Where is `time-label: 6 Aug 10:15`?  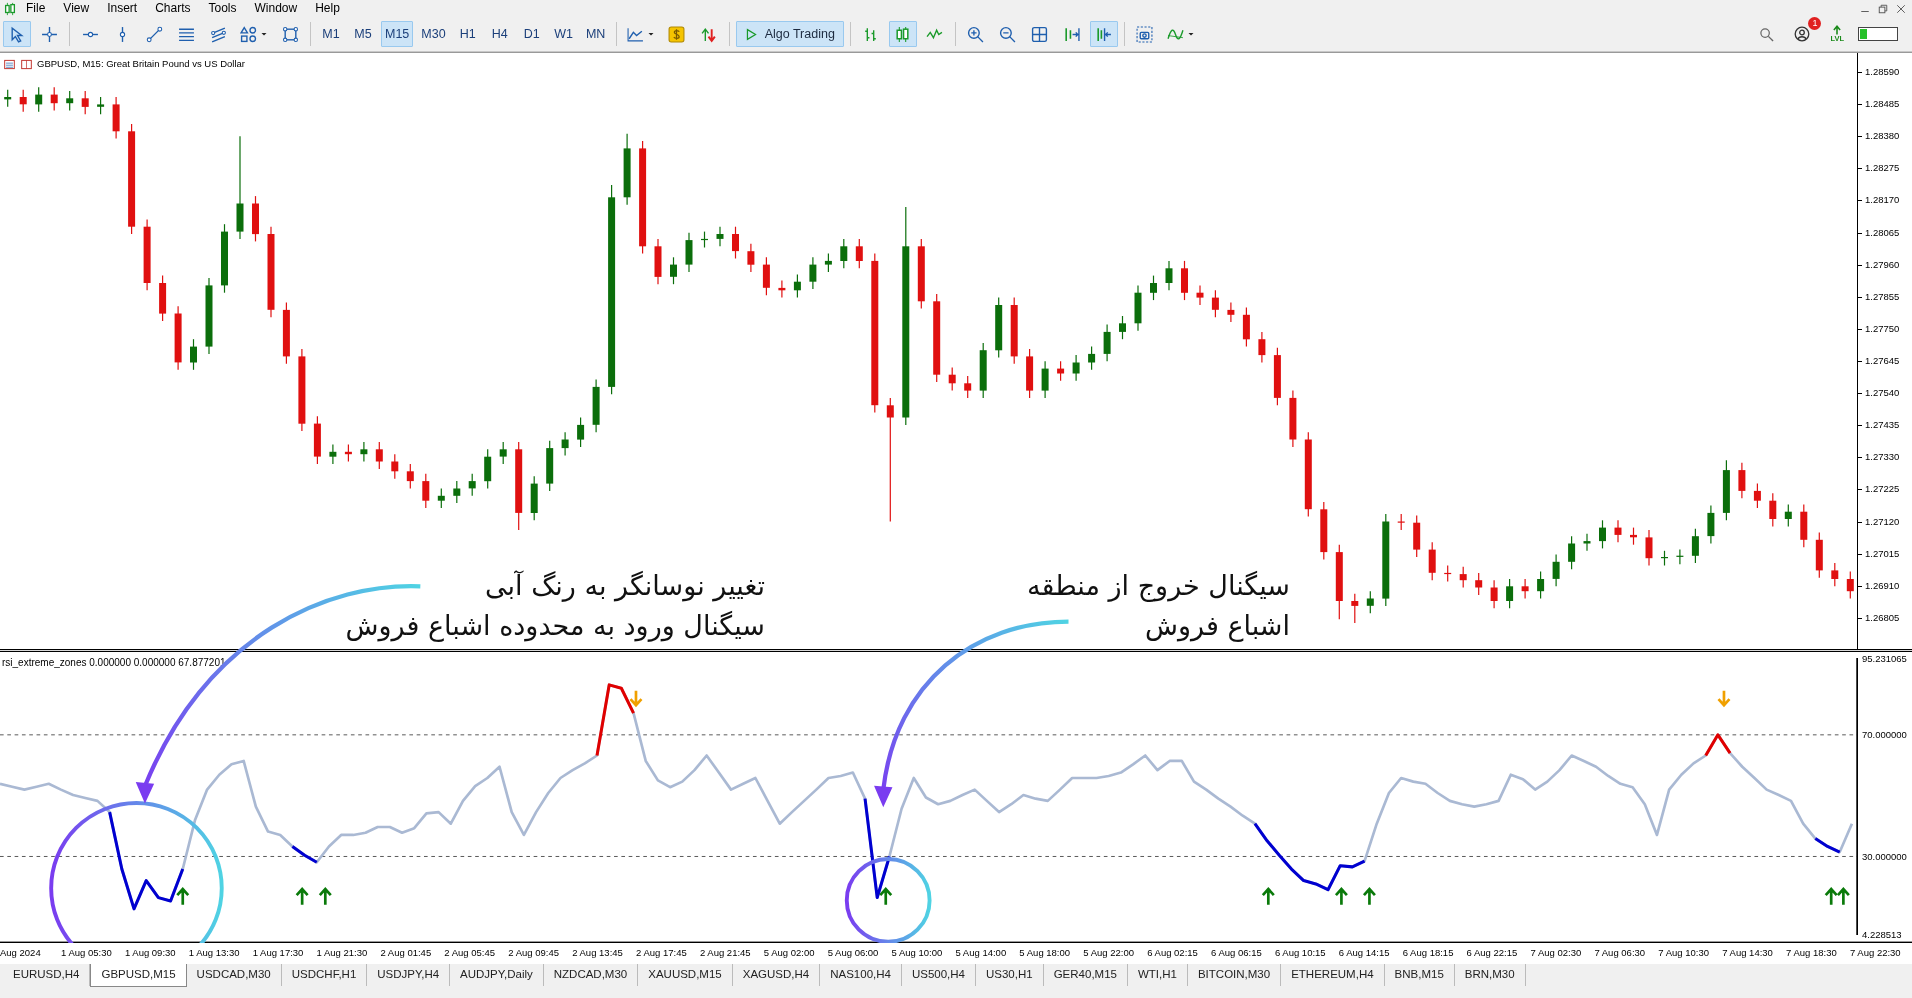
time-label: 6 Aug 10:15 is located at coordinates (1300, 953).